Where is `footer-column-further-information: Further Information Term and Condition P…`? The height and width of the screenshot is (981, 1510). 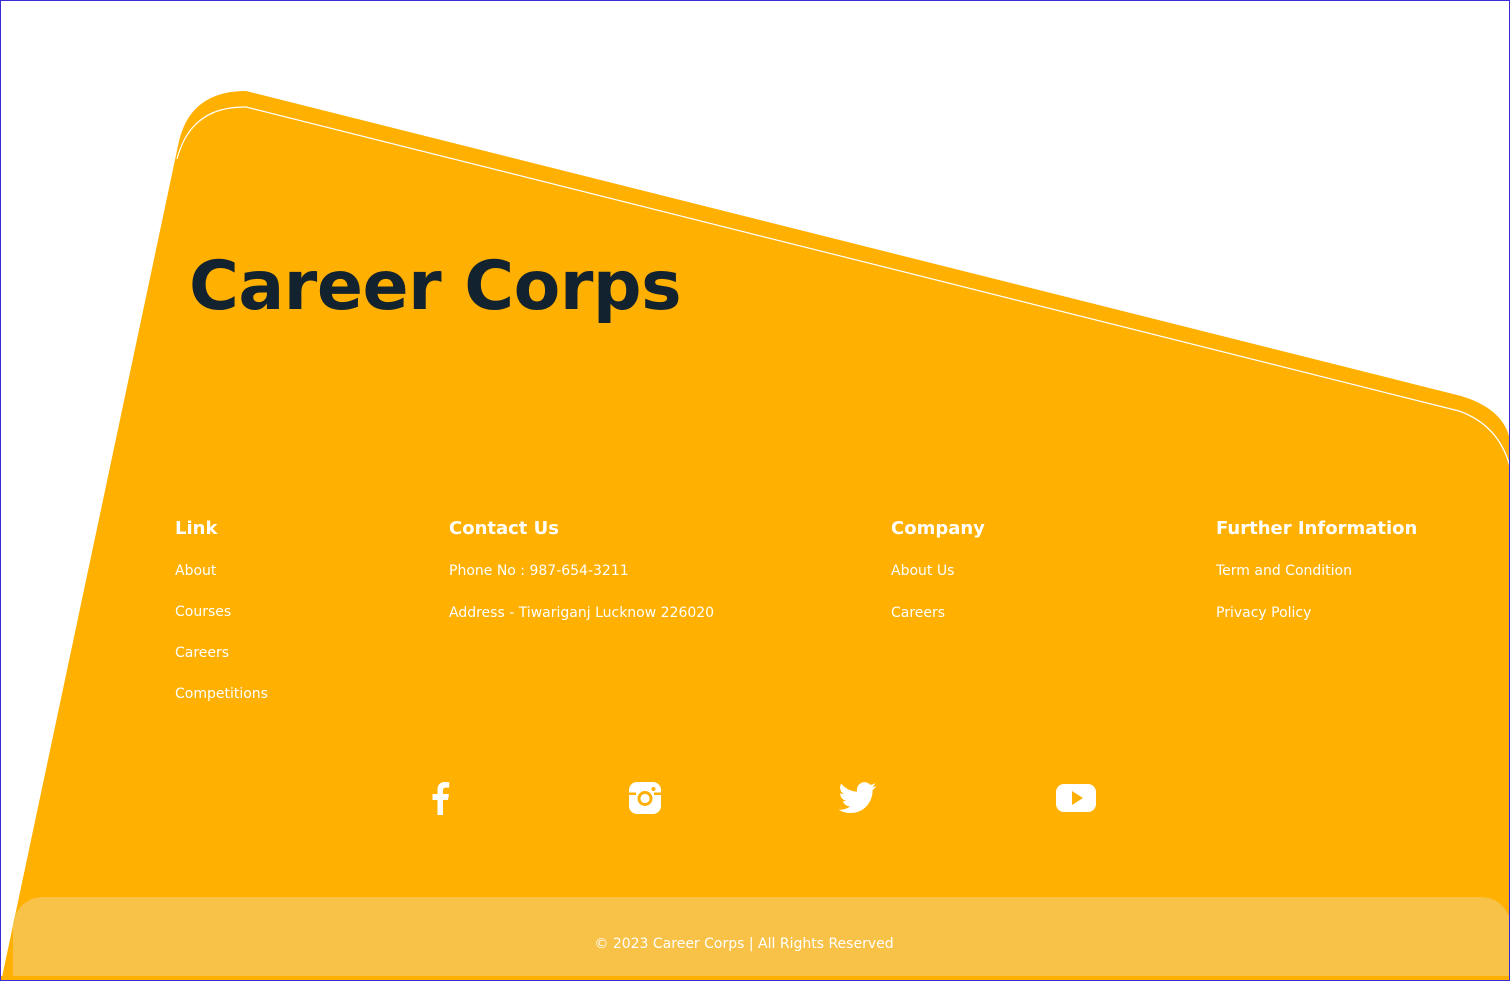
footer-column-further-information: Further Information Term and Condition P… is located at coordinates (1316, 582).